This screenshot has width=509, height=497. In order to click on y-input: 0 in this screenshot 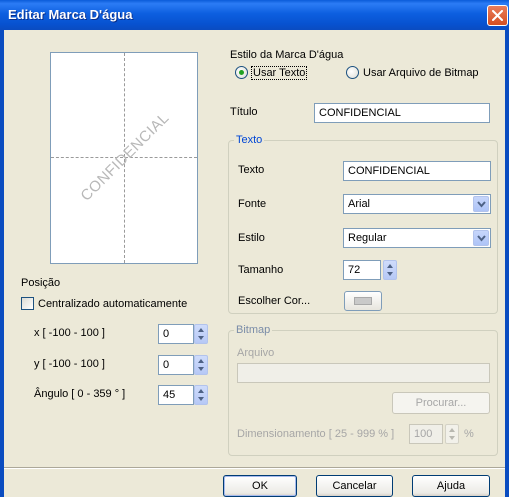, I will do `click(176, 365)`.